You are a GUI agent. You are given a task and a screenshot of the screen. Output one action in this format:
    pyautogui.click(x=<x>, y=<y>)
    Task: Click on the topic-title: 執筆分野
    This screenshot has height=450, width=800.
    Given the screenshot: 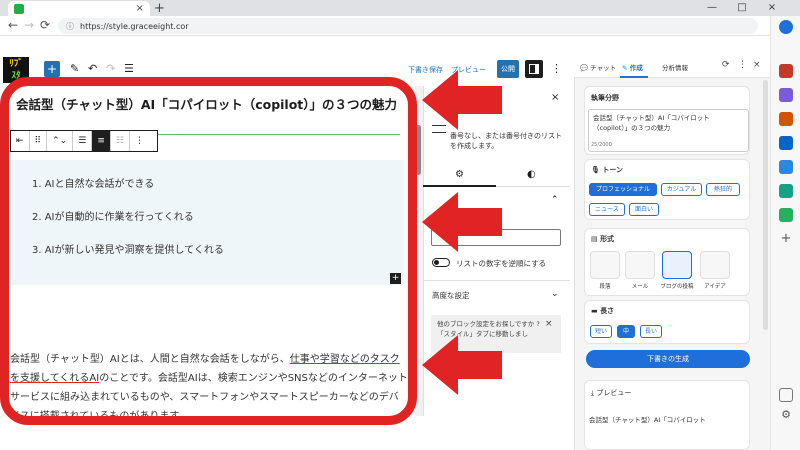 What is the action you would take?
    pyautogui.click(x=605, y=98)
    